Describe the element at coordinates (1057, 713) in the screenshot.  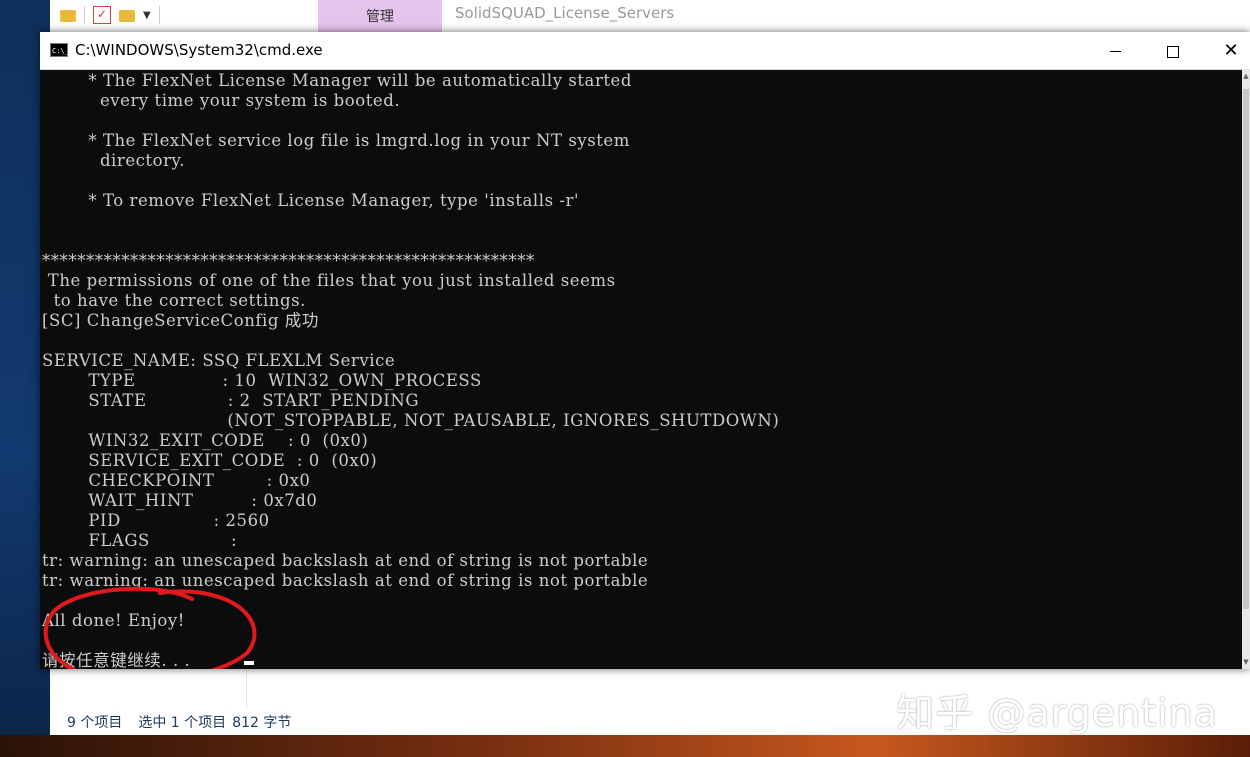
I see `watermark: 知乎 @argentina` at that location.